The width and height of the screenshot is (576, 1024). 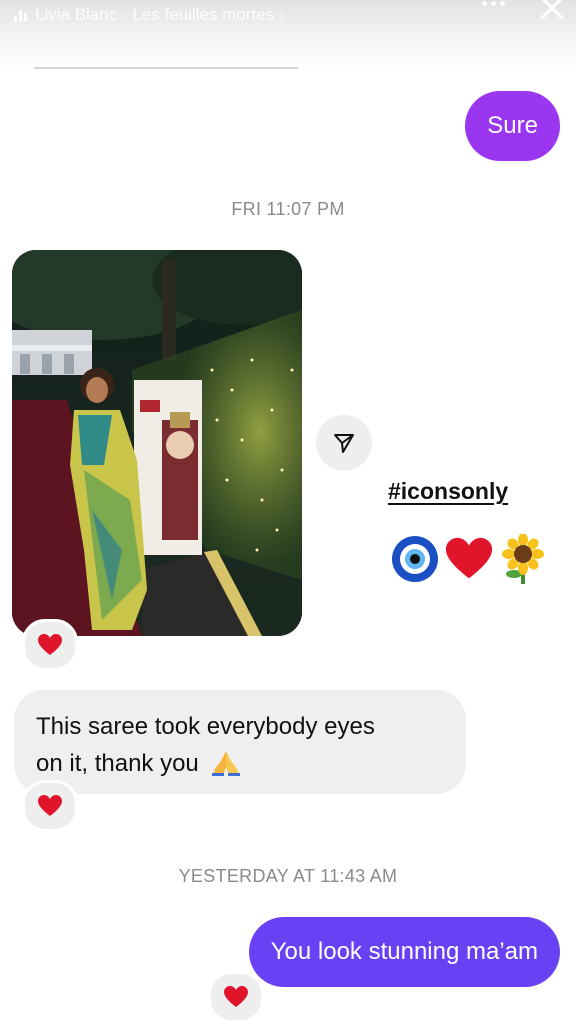 I want to click on message-text: You look stunning ma’am, so click(x=404, y=951).